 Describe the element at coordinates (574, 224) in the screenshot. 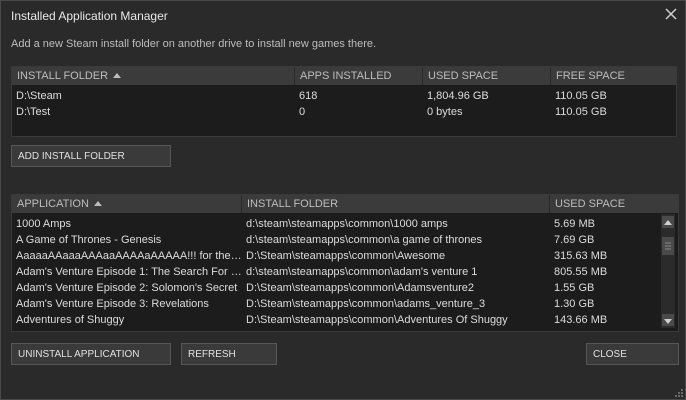

I see `cell-used-space: 5.69 MB` at that location.